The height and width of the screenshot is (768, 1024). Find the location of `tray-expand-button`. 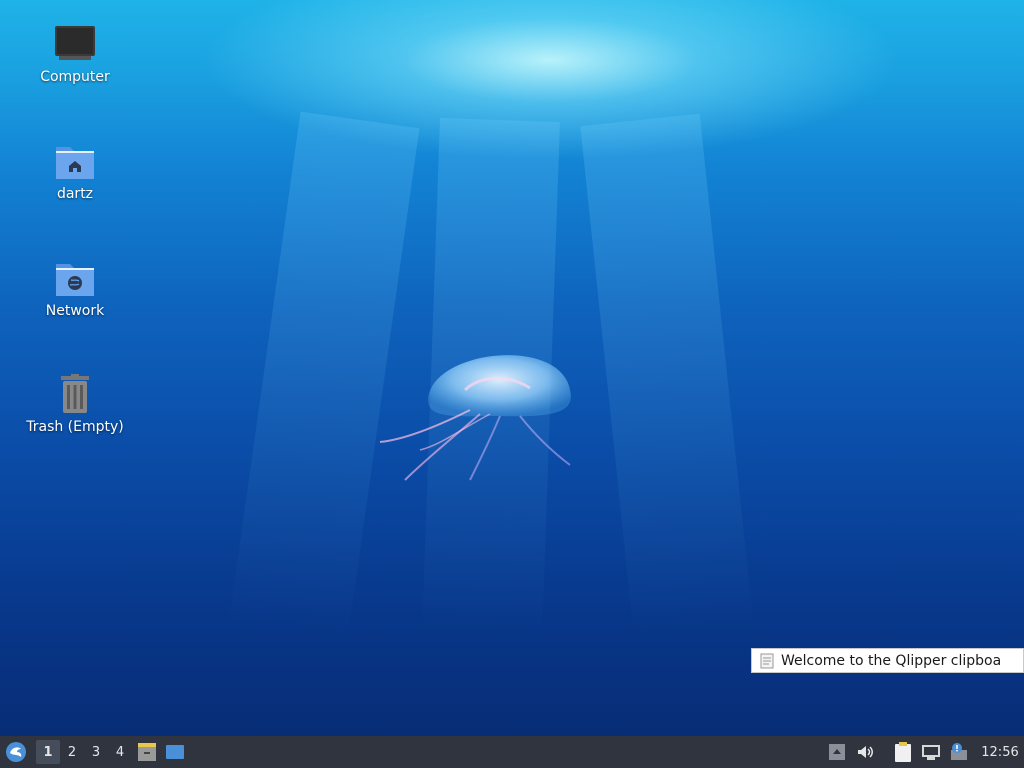

tray-expand-button is located at coordinates (837, 752).